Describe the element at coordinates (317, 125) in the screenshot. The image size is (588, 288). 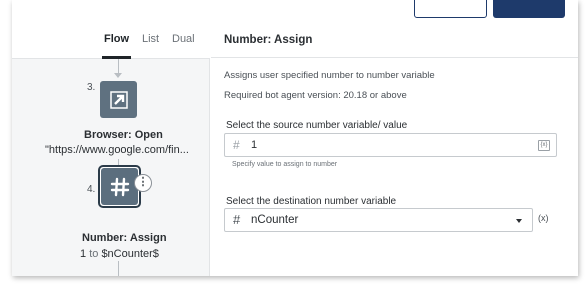
I see `source-field-label: Select the source number variable/ value` at that location.